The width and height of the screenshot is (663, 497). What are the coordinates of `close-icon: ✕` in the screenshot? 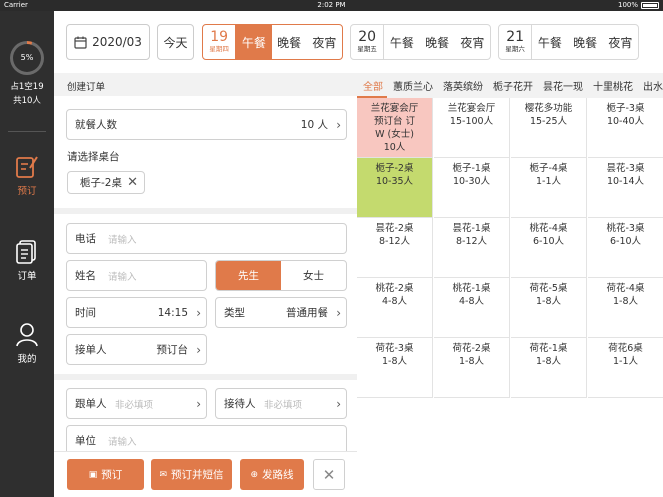 It's located at (132, 182).